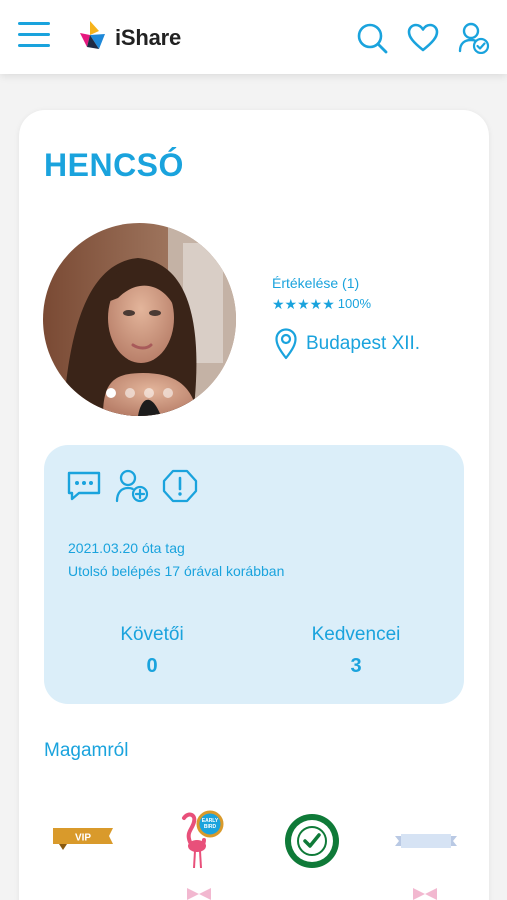  I want to click on svg-text: BIRD, so click(210, 827).